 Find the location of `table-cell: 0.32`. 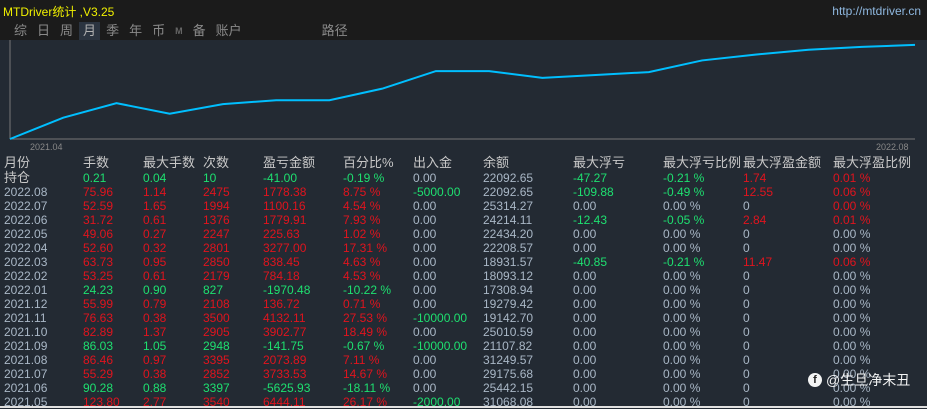

table-cell: 0.32 is located at coordinates (155, 248).